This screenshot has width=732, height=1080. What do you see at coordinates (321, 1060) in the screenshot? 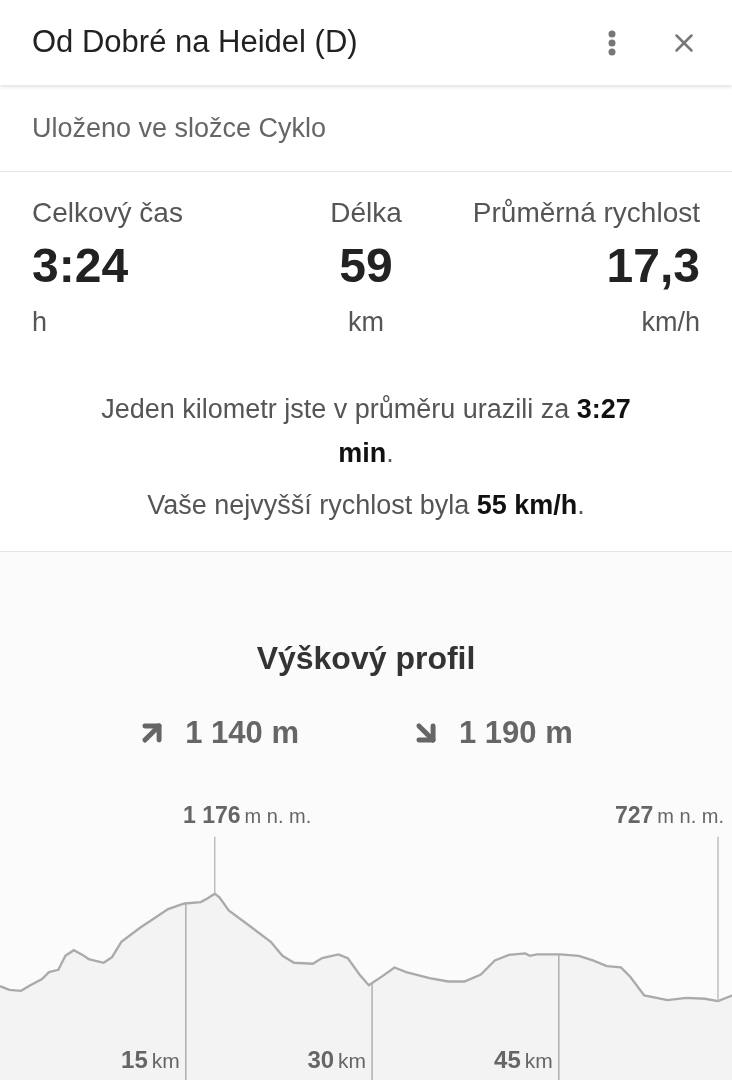
I see `distance-value: 30` at bounding box center [321, 1060].